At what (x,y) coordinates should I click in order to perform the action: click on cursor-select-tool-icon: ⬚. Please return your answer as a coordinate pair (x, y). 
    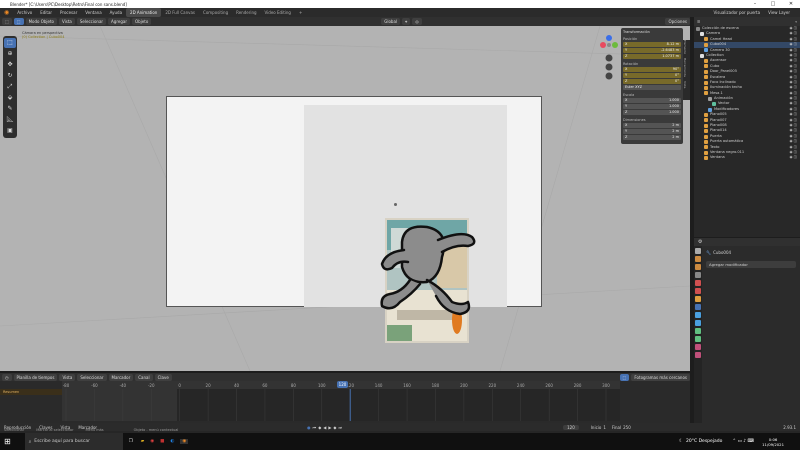
    Looking at the image, I should click on (10, 43).